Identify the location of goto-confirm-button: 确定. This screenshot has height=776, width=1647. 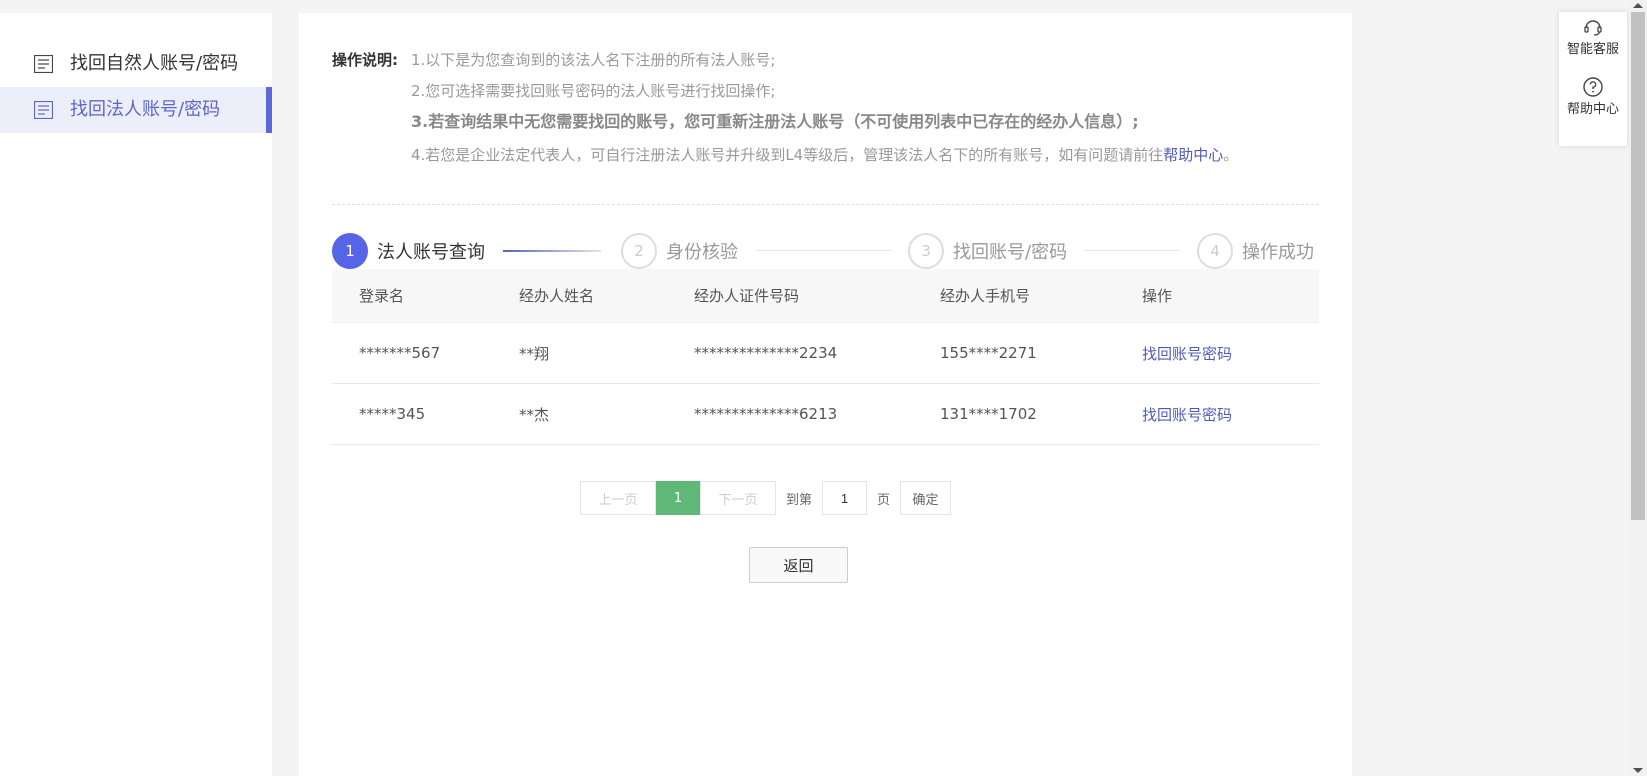
(926, 498).